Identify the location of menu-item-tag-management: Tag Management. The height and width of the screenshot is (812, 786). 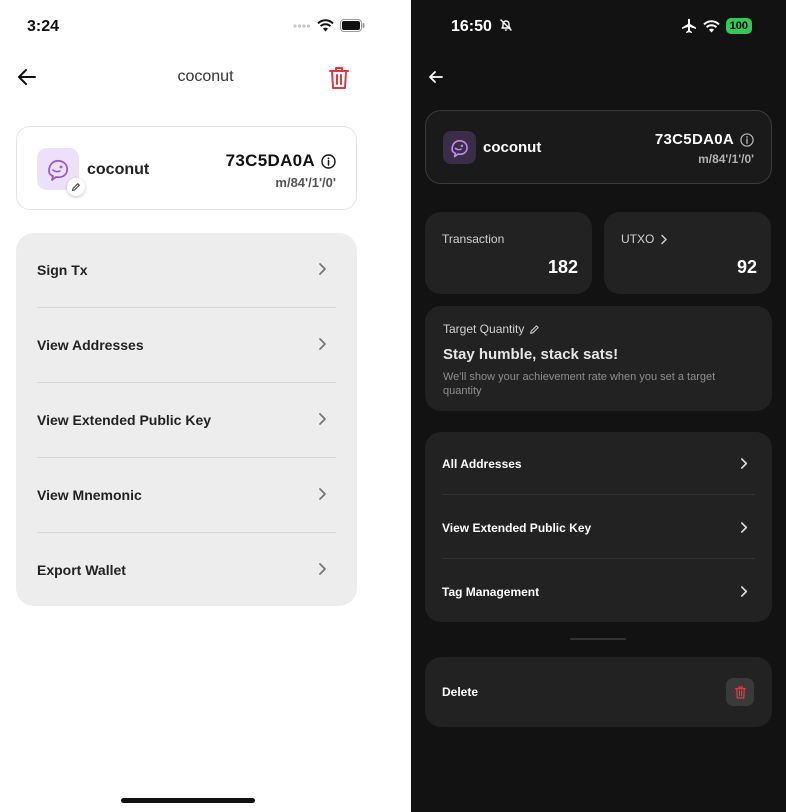
(598, 591).